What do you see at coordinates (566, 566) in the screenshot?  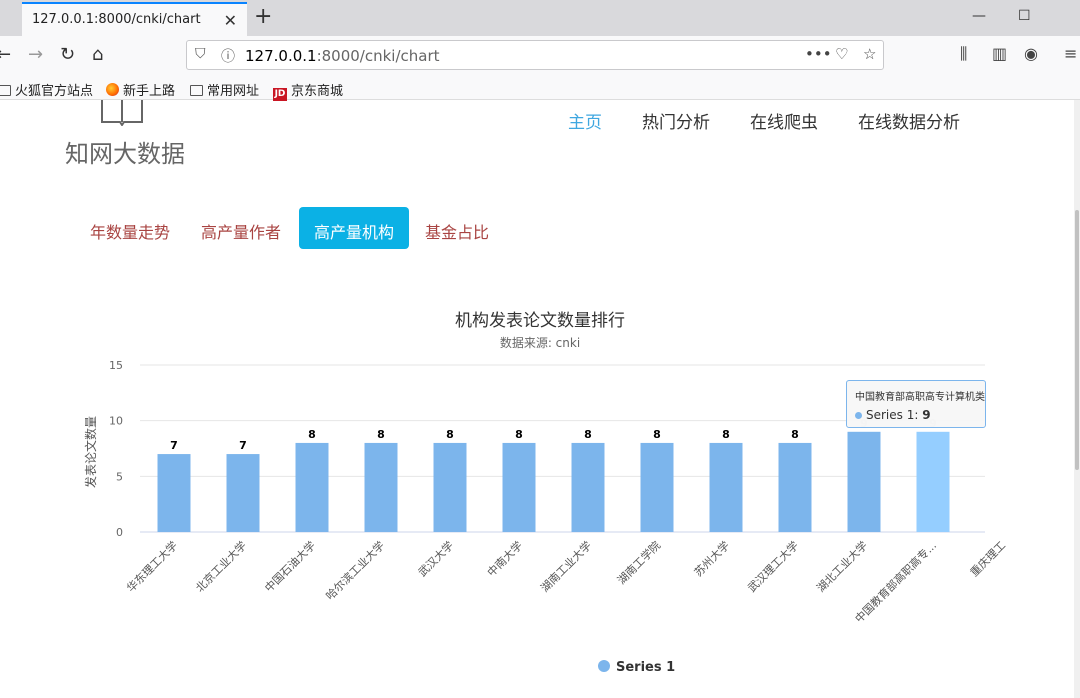 I see `x-tick-label: 湖南工业大学` at bounding box center [566, 566].